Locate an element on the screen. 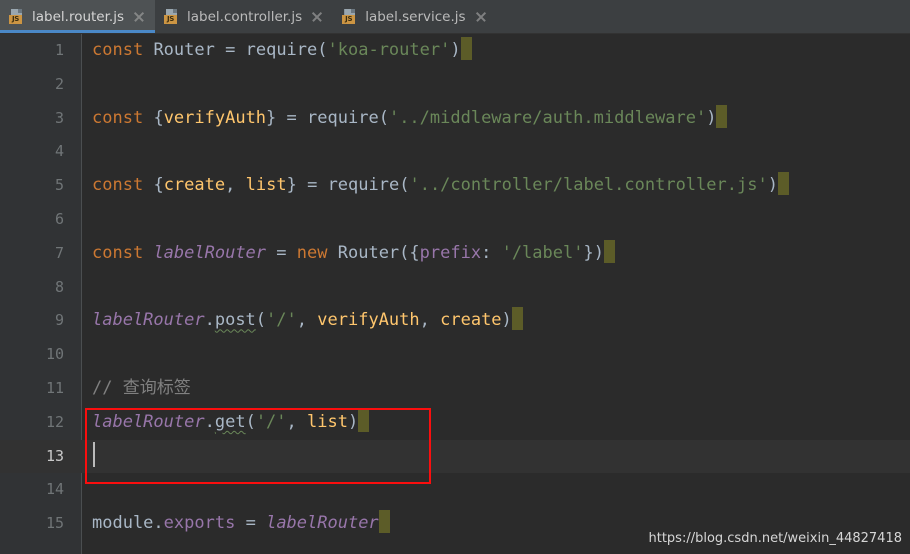 This screenshot has width=910, height=554. code-line: 2 is located at coordinates (482, 85).